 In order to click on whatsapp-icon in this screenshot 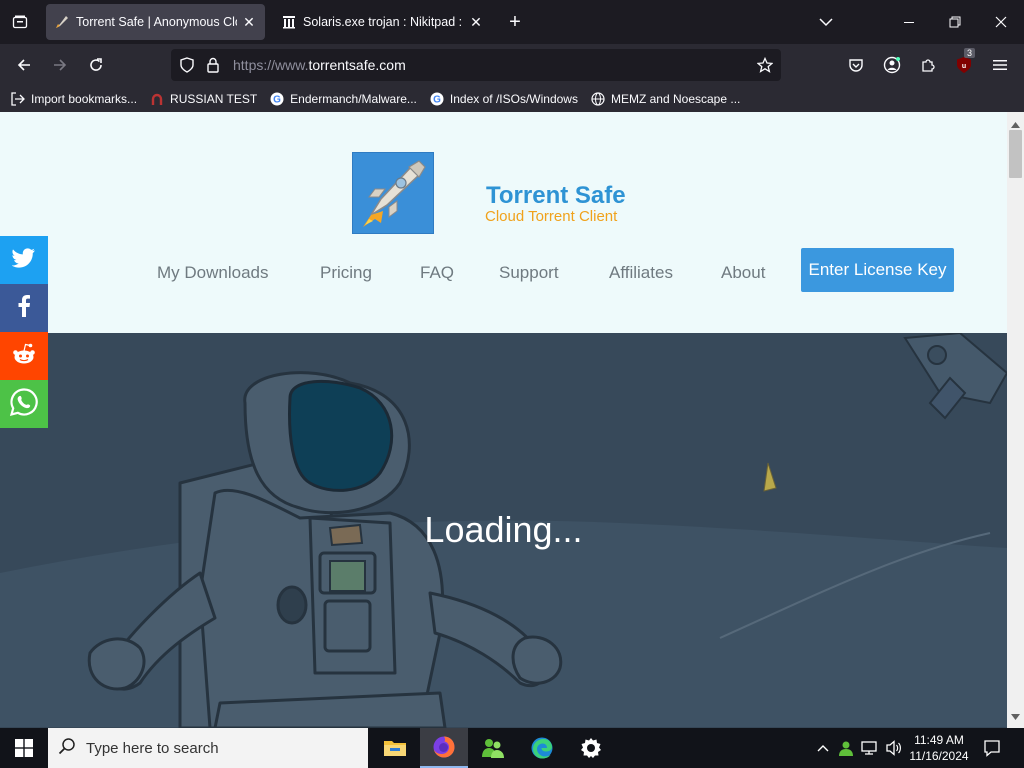, I will do `click(24, 404)`.